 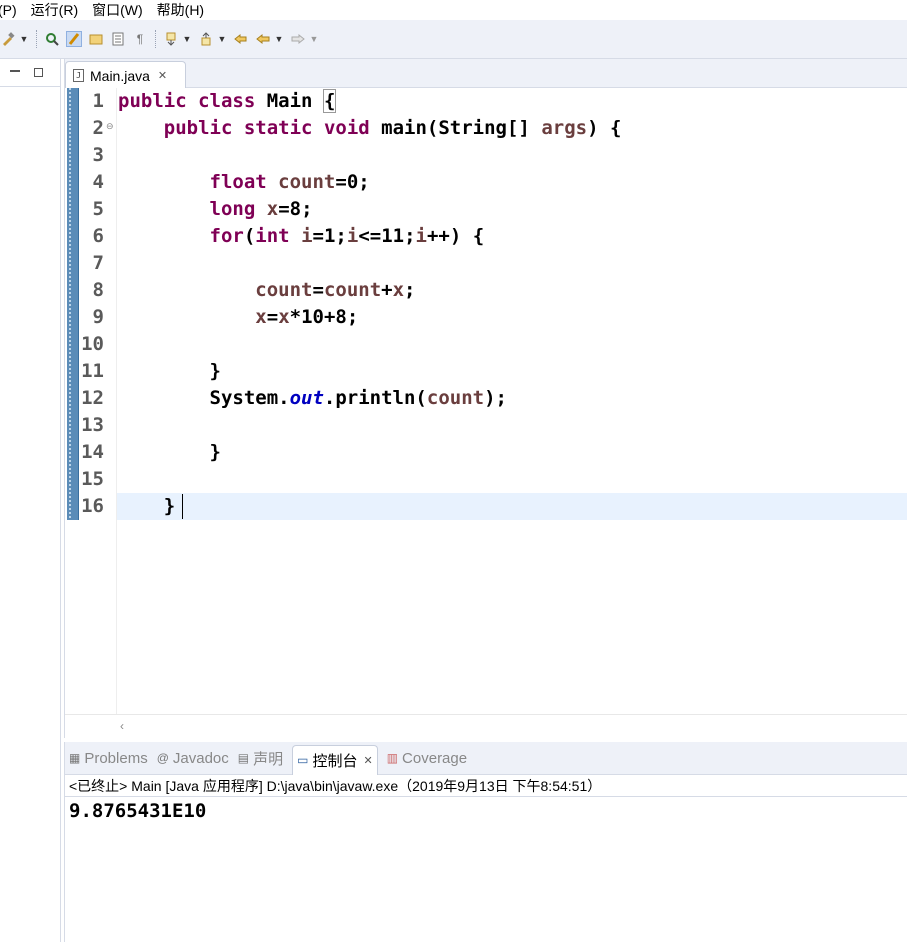 I want to click on line-number: 5, so click(x=98, y=209).